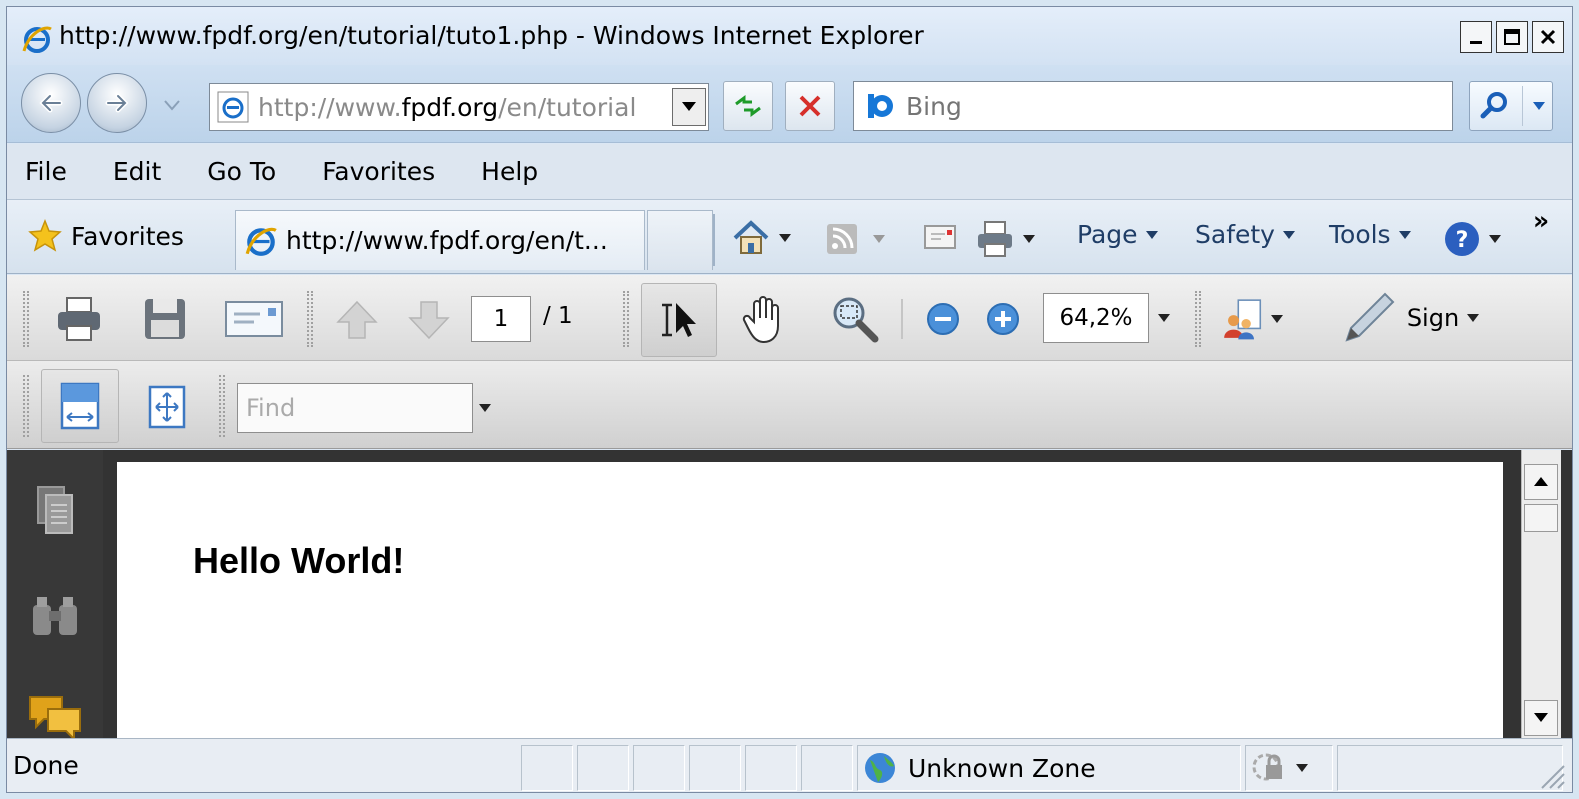 The width and height of the screenshot is (1579, 799). I want to click on zoom-out-icon, so click(943, 319).